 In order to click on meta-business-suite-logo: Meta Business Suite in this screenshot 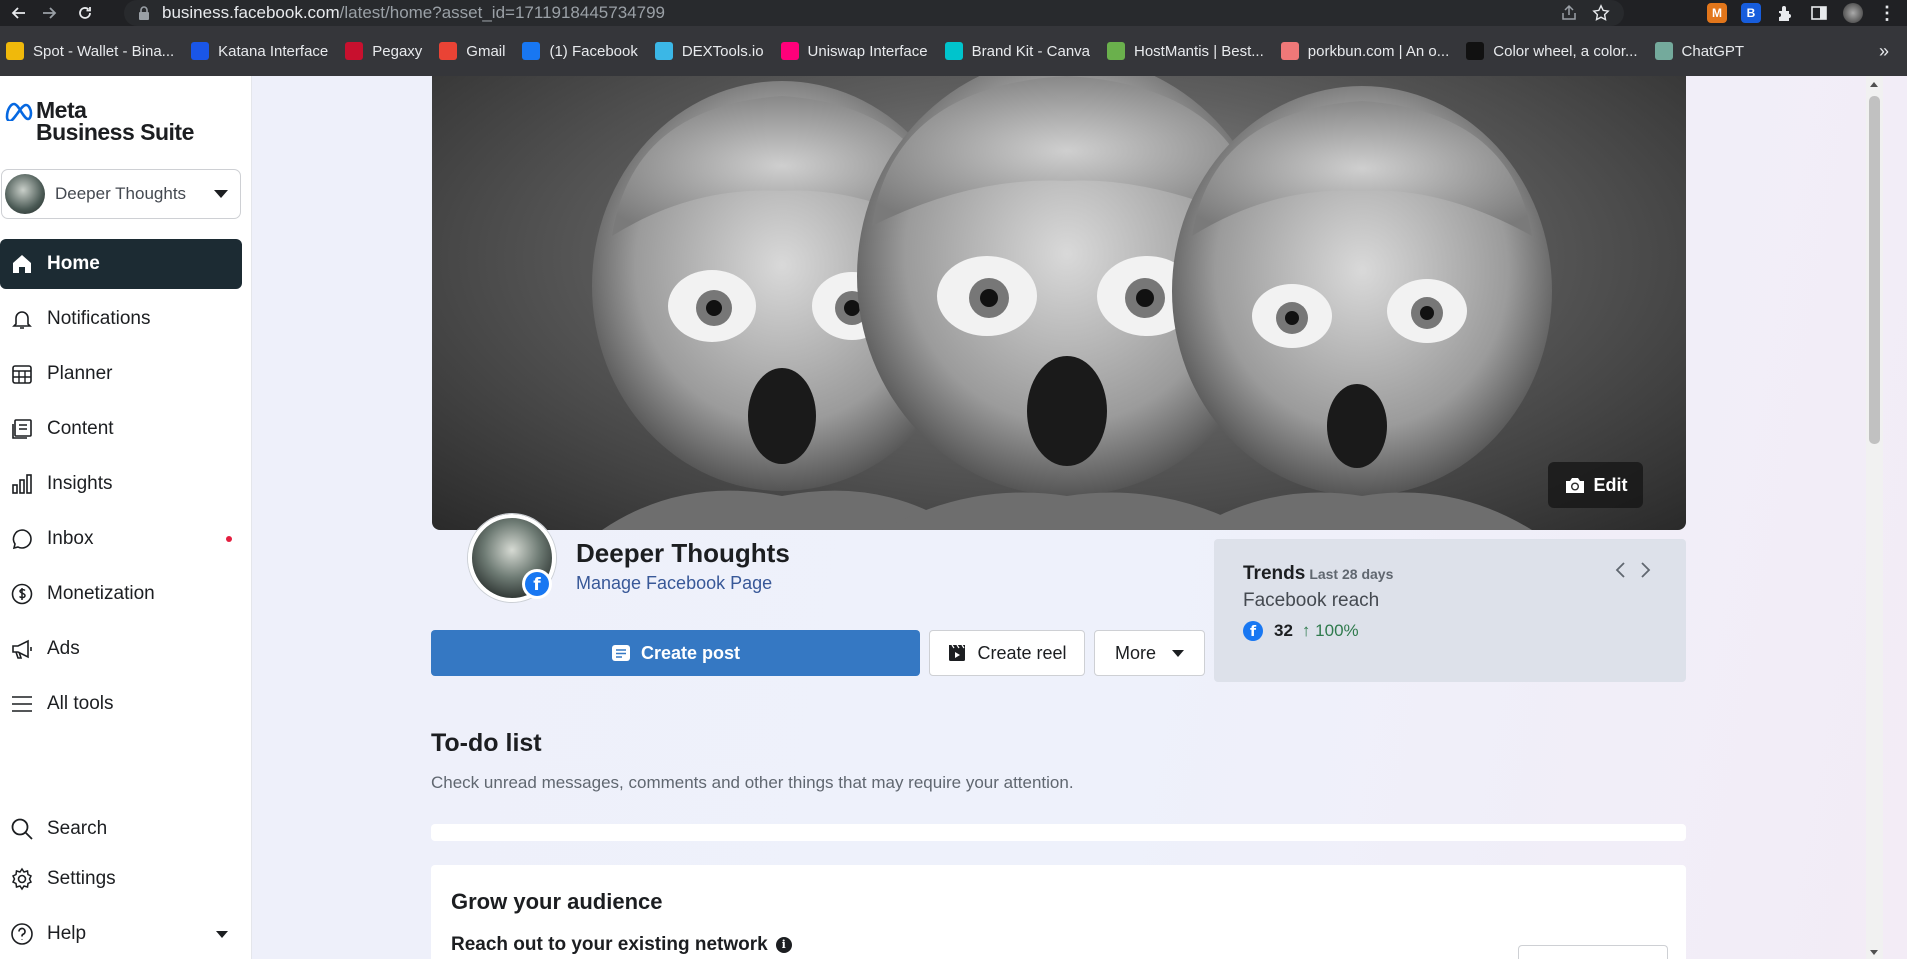, I will do `click(99, 121)`.